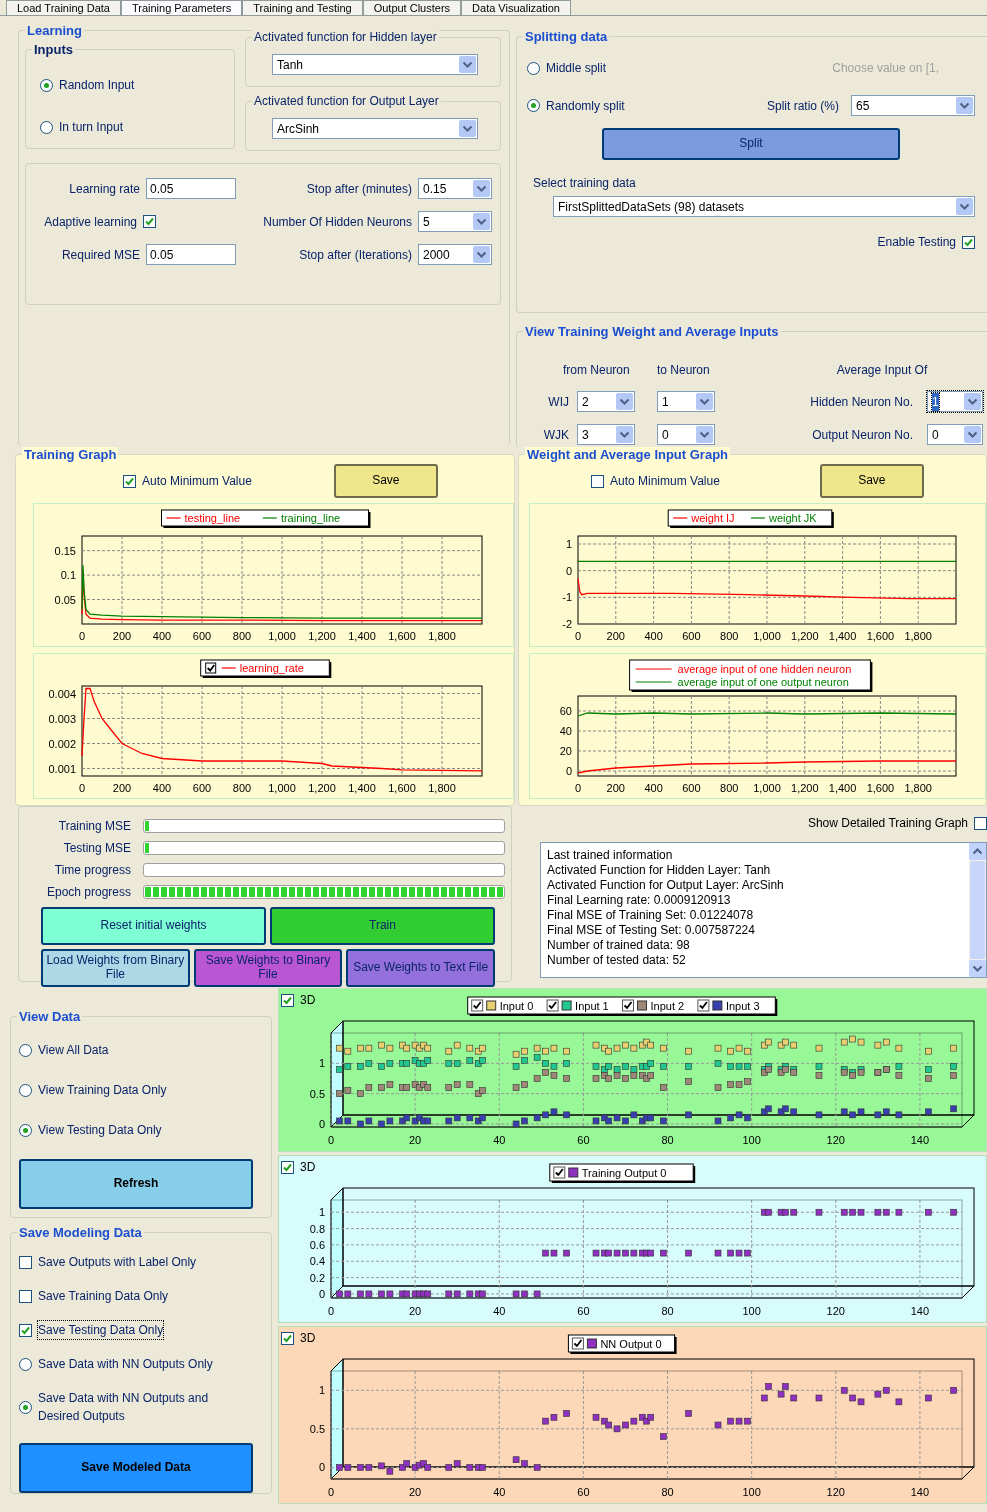  What do you see at coordinates (88, 892) in the screenshot?
I see `label: Epoch progress` at bounding box center [88, 892].